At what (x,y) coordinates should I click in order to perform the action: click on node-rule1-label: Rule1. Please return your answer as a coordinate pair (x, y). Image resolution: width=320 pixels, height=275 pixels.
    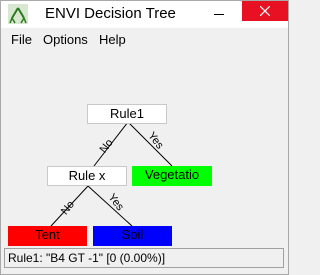
    Looking at the image, I should click on (127, 113).